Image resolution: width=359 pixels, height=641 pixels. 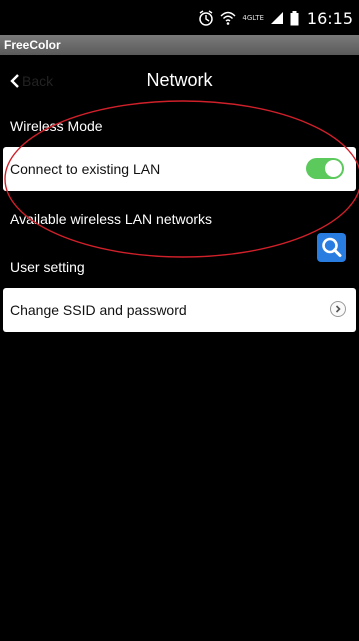 I want to click on alarm-icon, so click(x=206, y=18).